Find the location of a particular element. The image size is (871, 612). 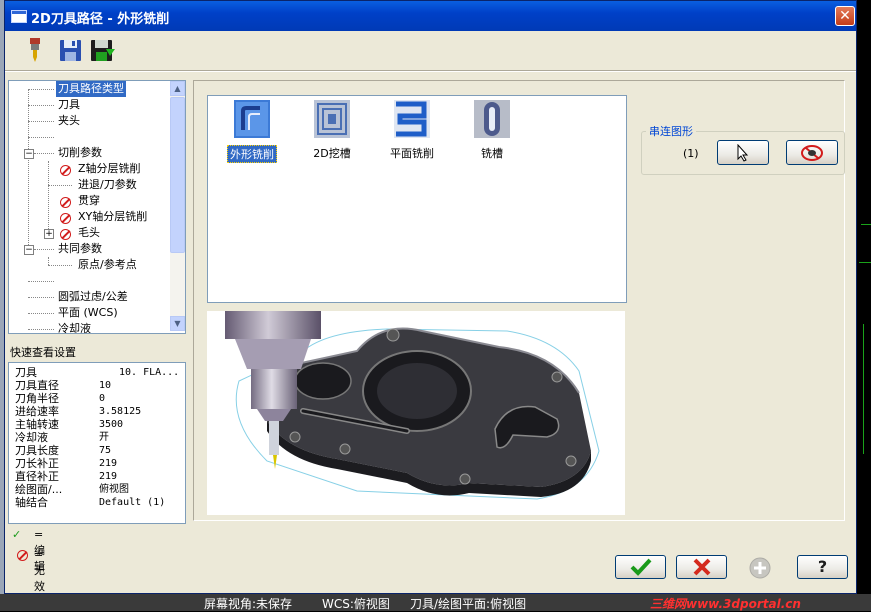

quick-key: 进给速率 is located at coordinates (37, 411).